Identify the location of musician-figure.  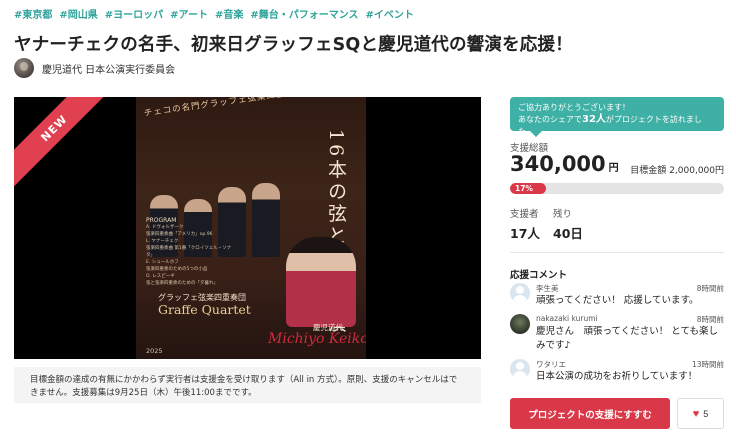
(266, 220).